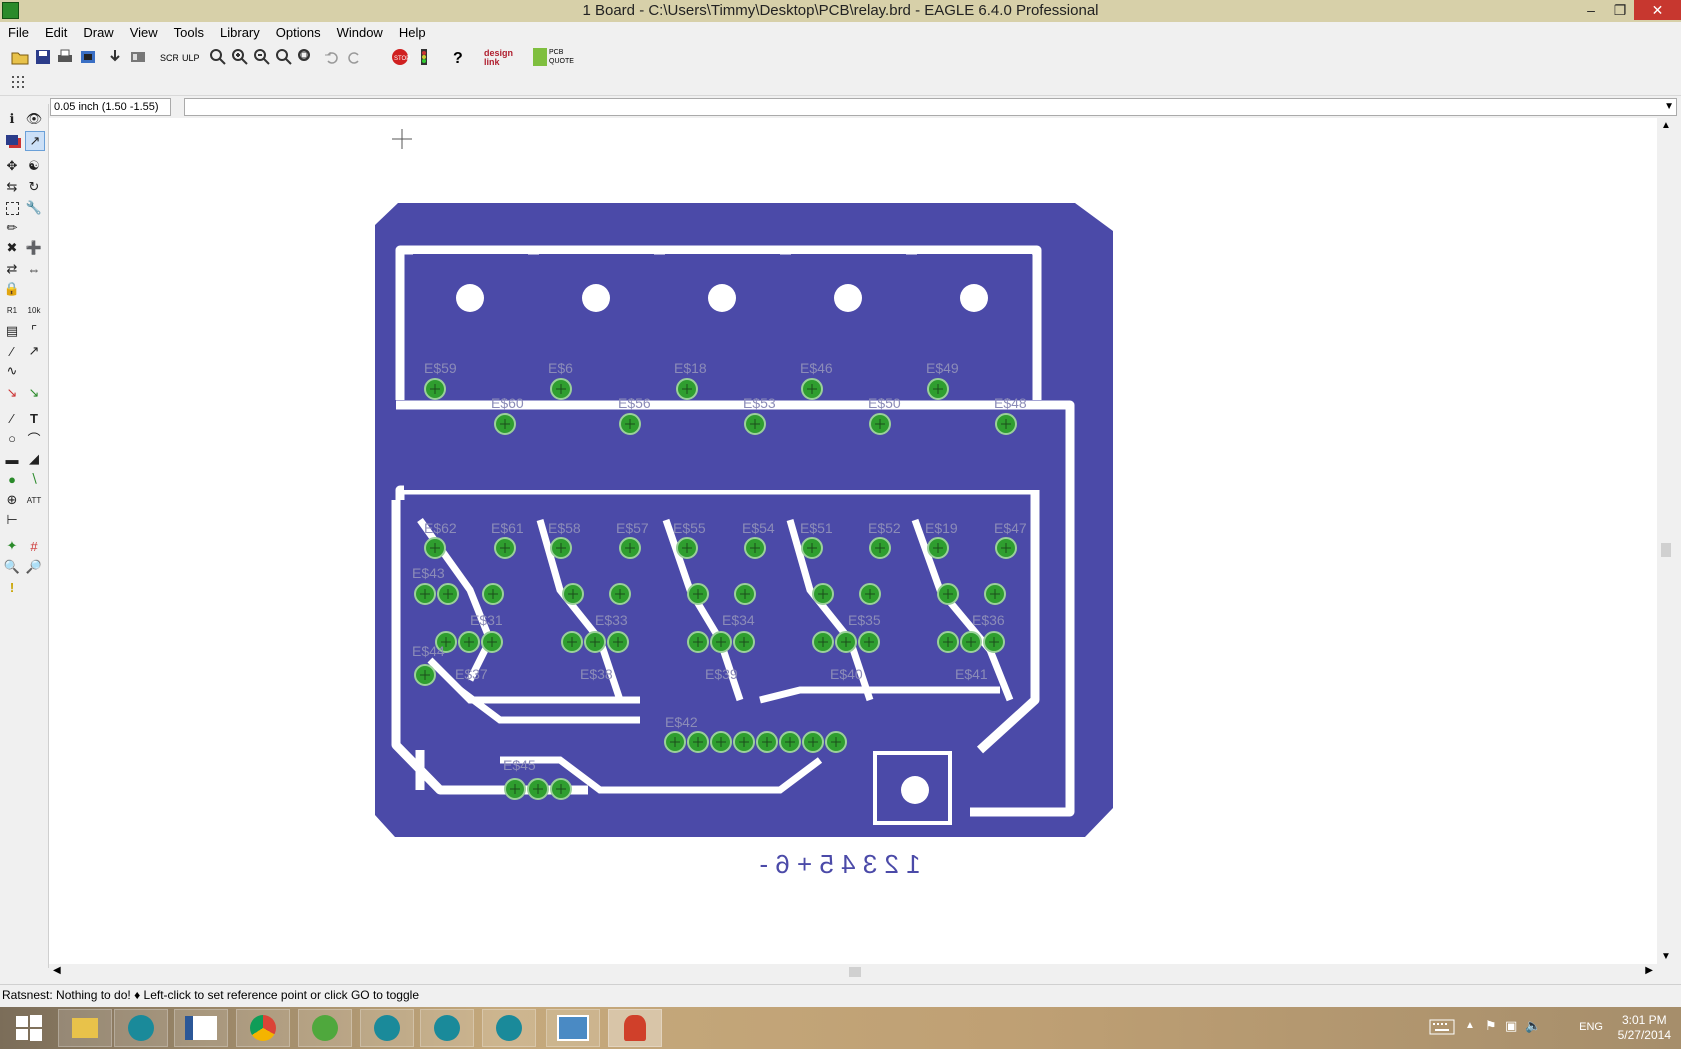  Describe the element at coordinates (284, 57) in the screenshot. I see `zoom-redraw-icon` at that location.